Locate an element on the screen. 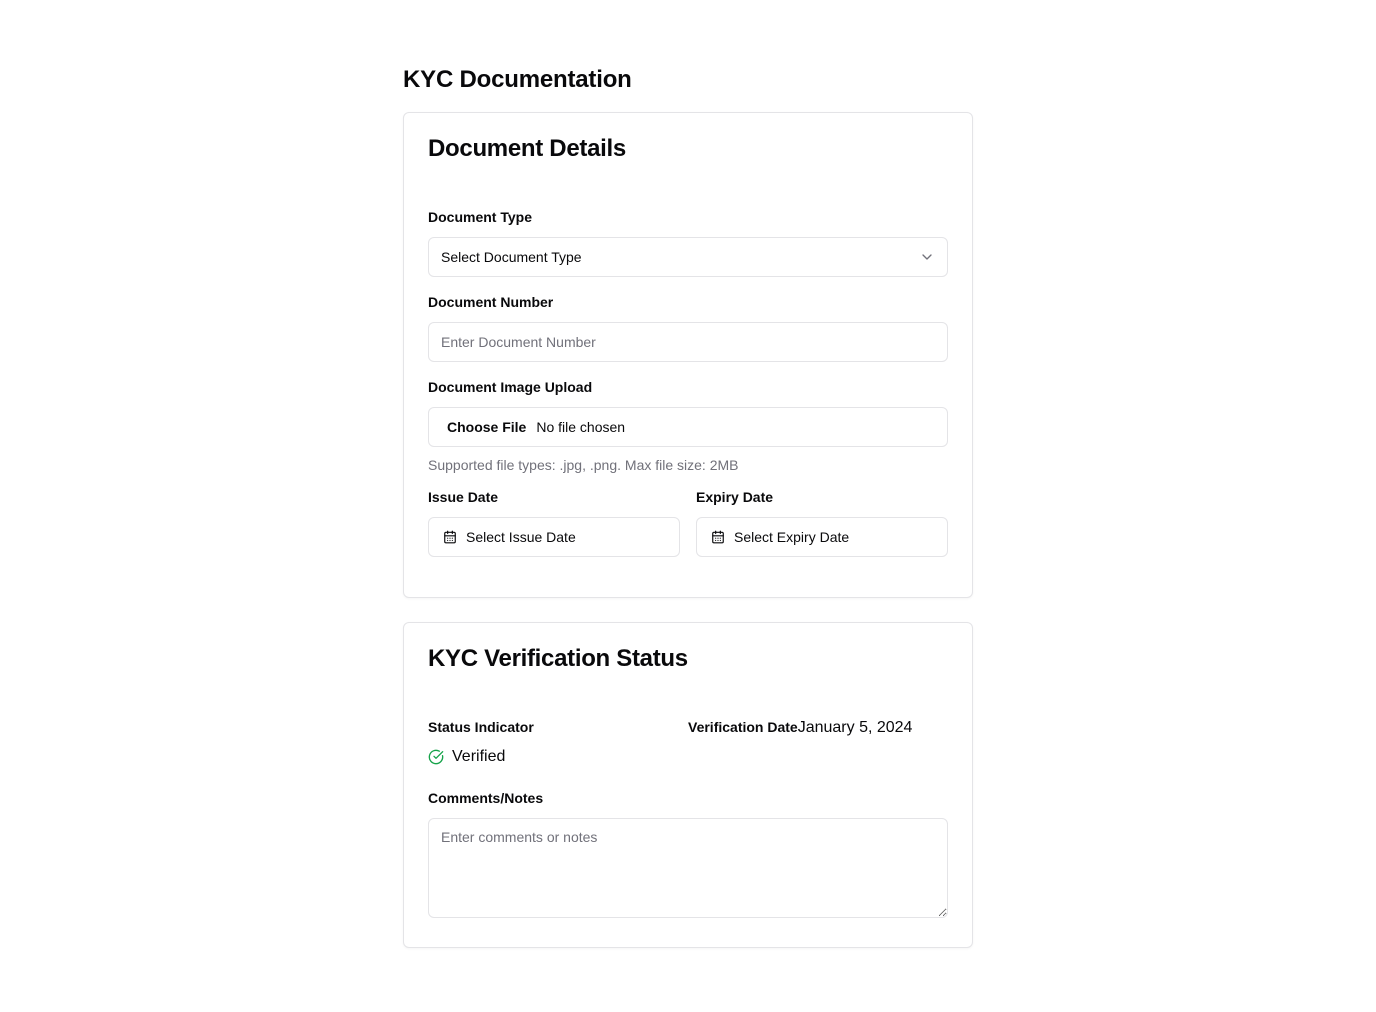 The width and height of the screenshot is (1376, 1012). document-type-group: Document Type Select Document Type is located at coordinates (688, 242).